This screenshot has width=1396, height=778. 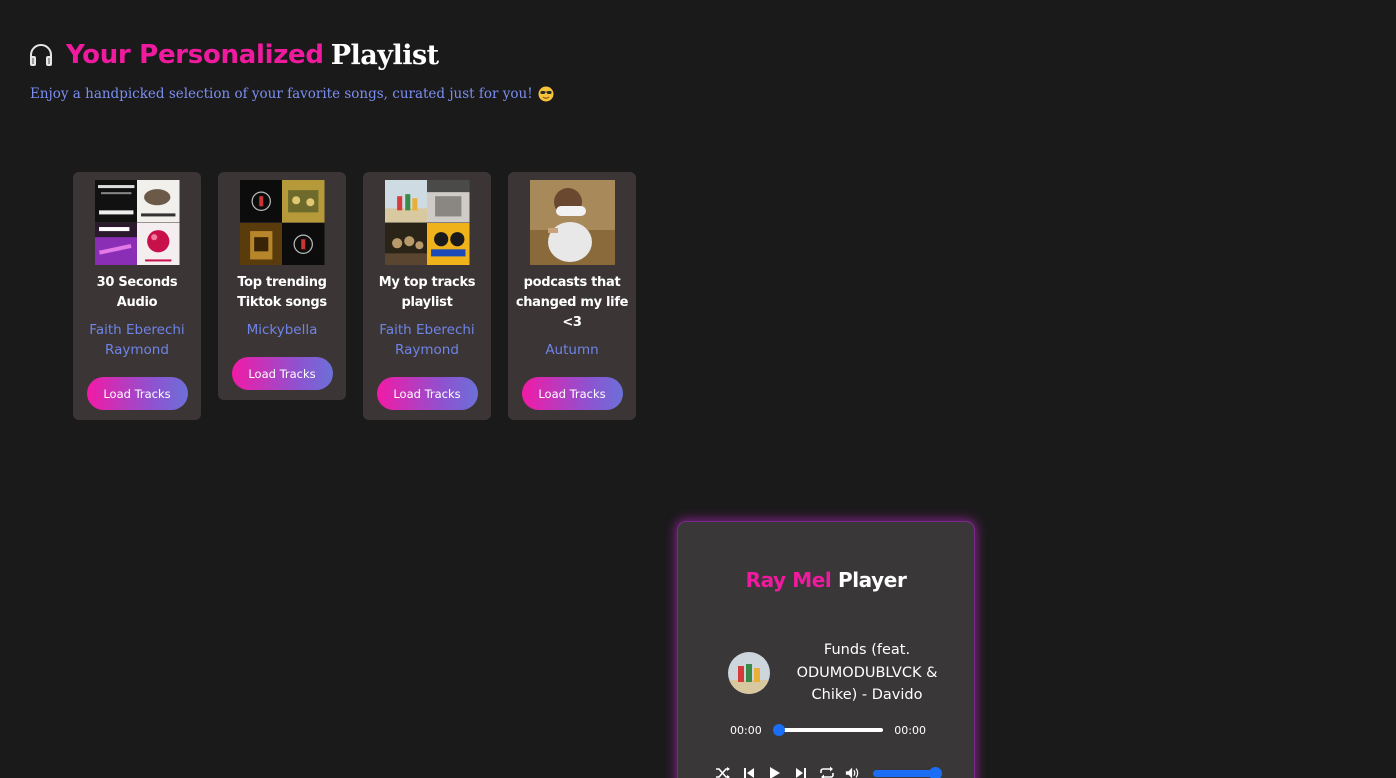 I want to click on shuffle-icon, so click(x=723, y=771).